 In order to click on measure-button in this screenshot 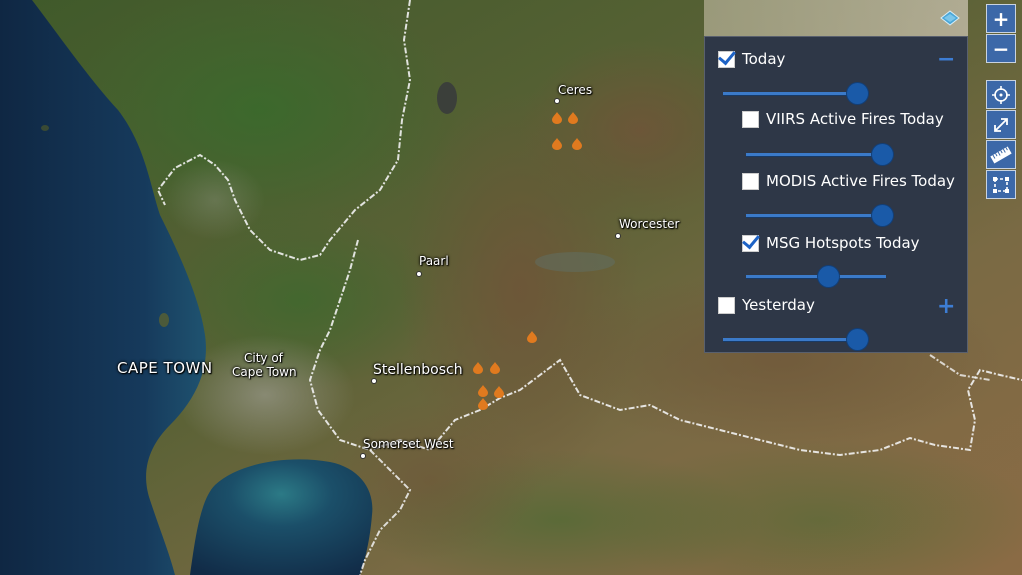, I will do `click(1001, 154)`.